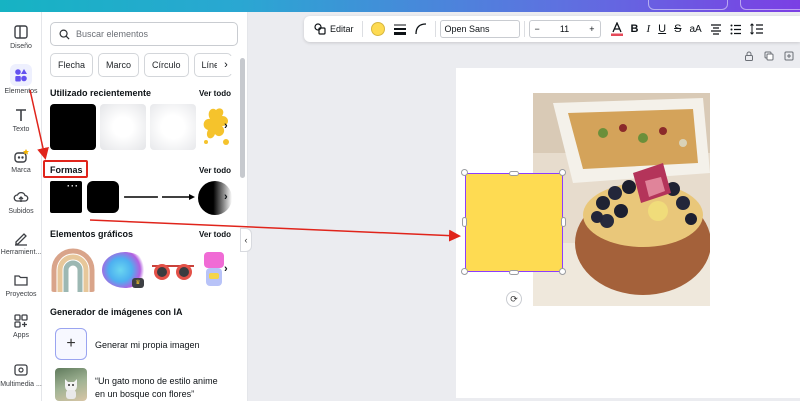  What do you see at coordinates (21, 239) in the screenshot?
I see `draw-tool-icon` at bounding box center [21, 239].